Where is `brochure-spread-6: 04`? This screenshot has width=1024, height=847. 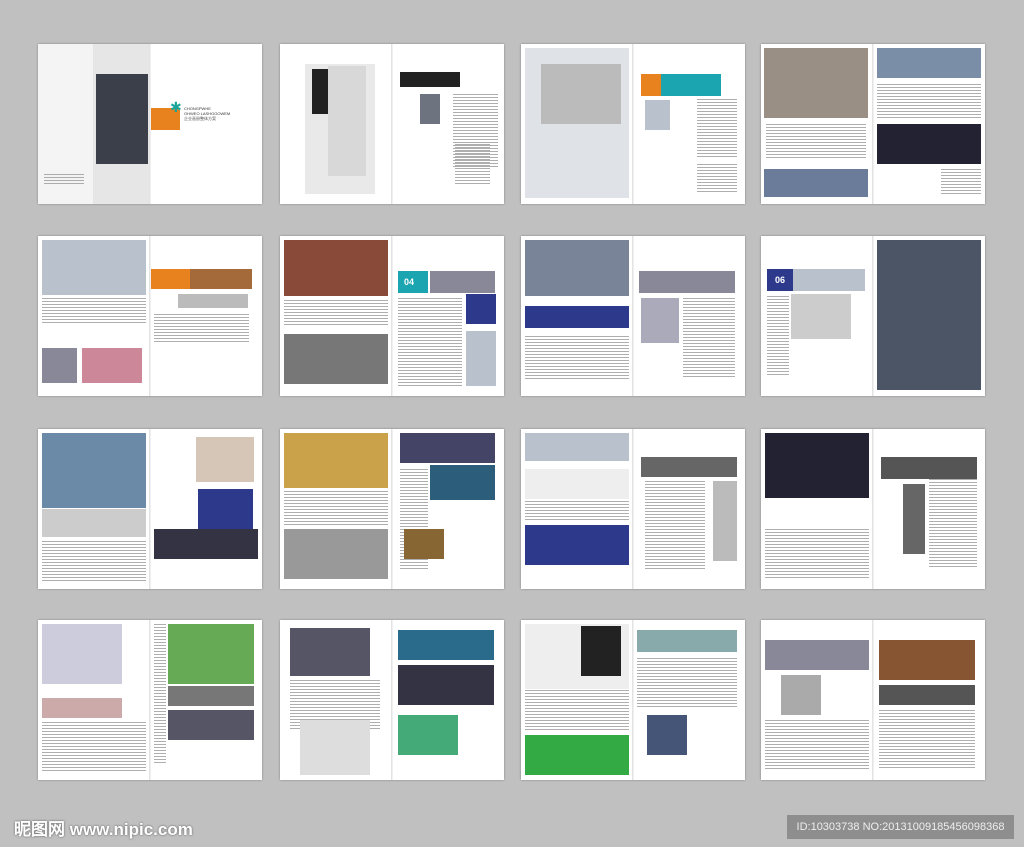
brochure-spread-6: 04 is located at coordinates (392, 316).